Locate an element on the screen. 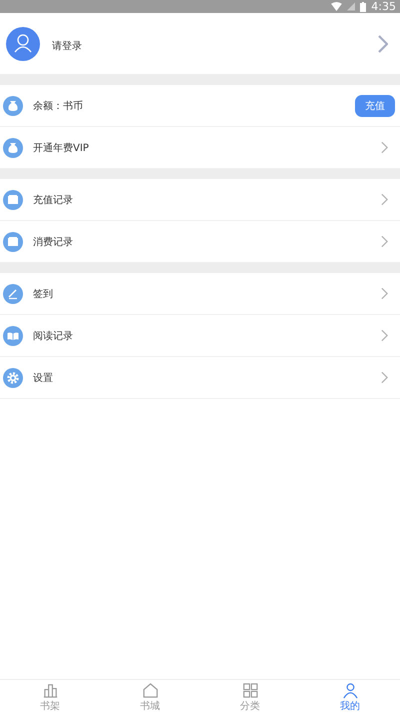  tab: 我的 is located at coordinates (350, 697).